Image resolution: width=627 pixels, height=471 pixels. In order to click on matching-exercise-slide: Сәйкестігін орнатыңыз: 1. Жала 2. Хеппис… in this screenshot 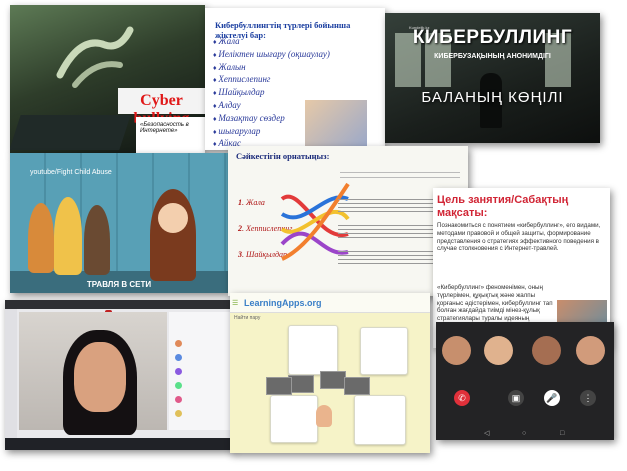, I will do `click(348, 221)`.